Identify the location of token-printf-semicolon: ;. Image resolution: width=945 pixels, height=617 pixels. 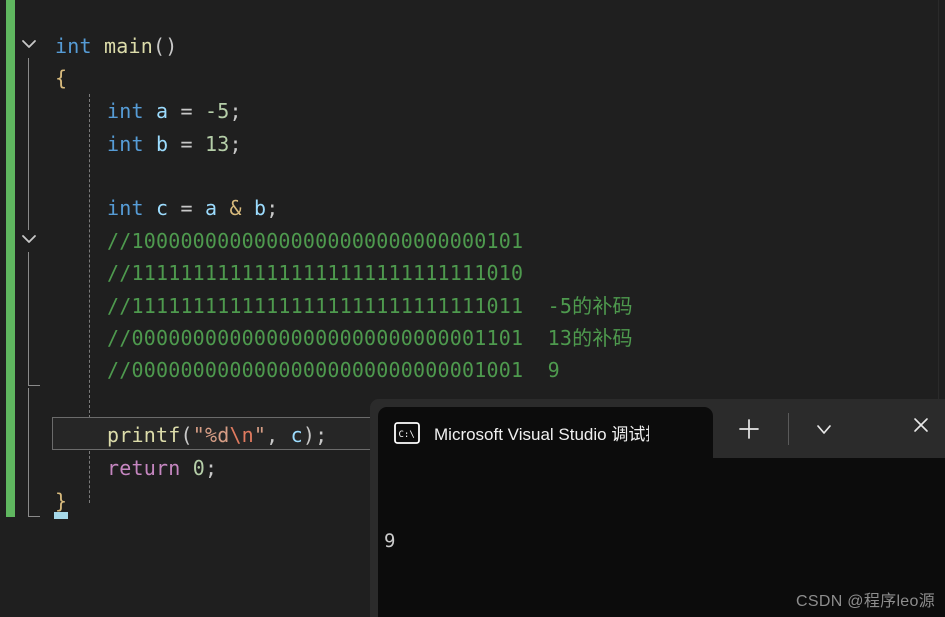
(321, 435).